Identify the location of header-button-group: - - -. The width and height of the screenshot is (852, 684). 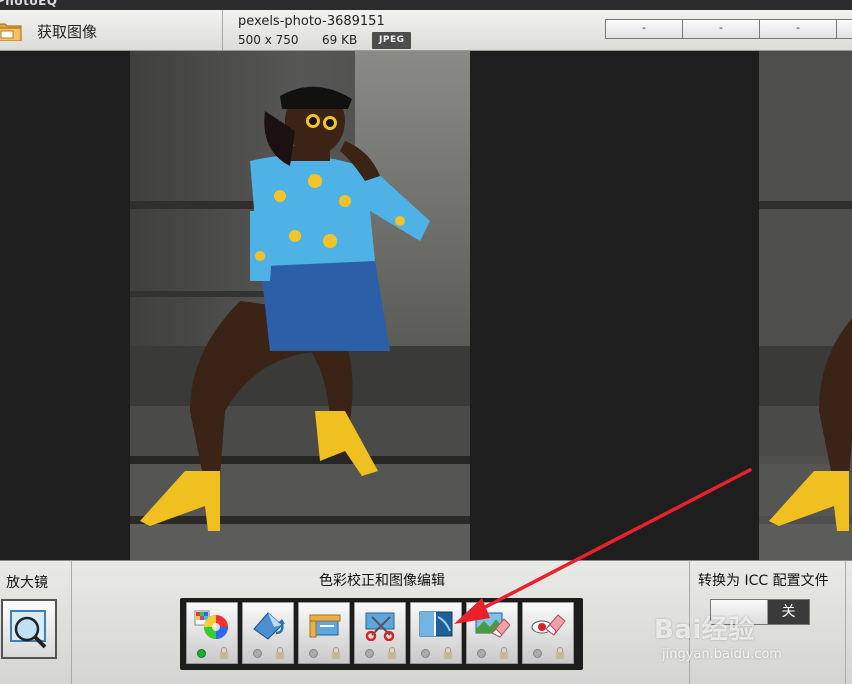
(728, 29).